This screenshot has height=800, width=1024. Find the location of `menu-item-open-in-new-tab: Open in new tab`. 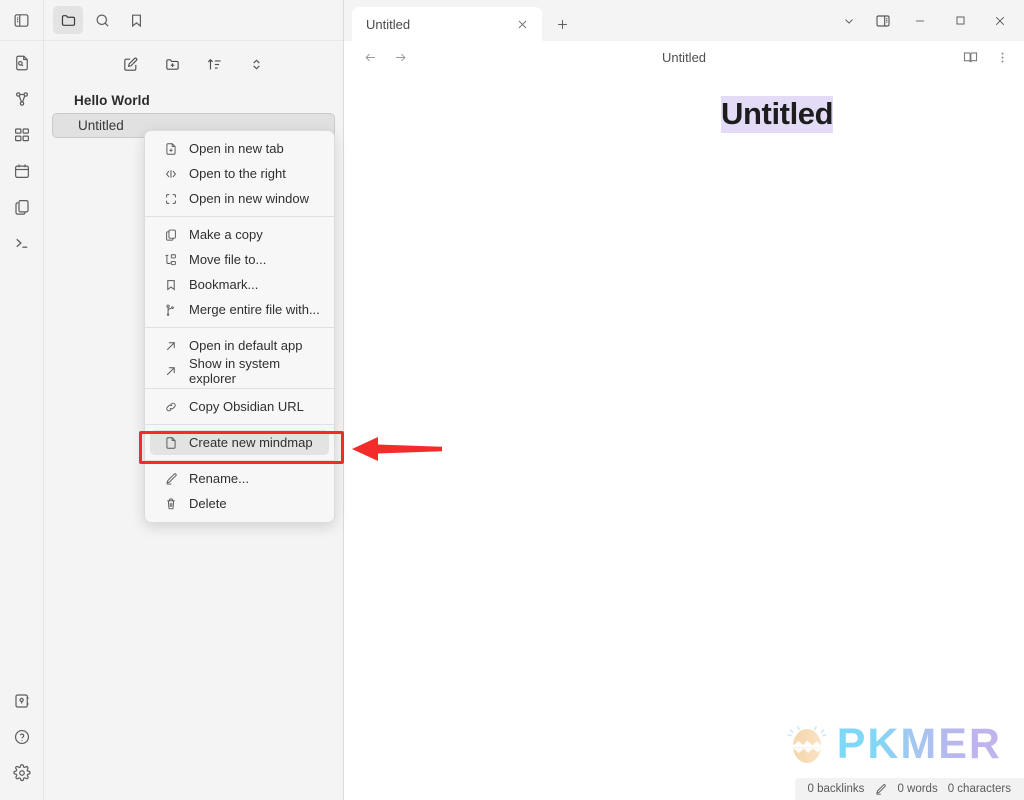

menu-item-open-in-new-tab: Open in new tab is located at coordinates (239, 148).